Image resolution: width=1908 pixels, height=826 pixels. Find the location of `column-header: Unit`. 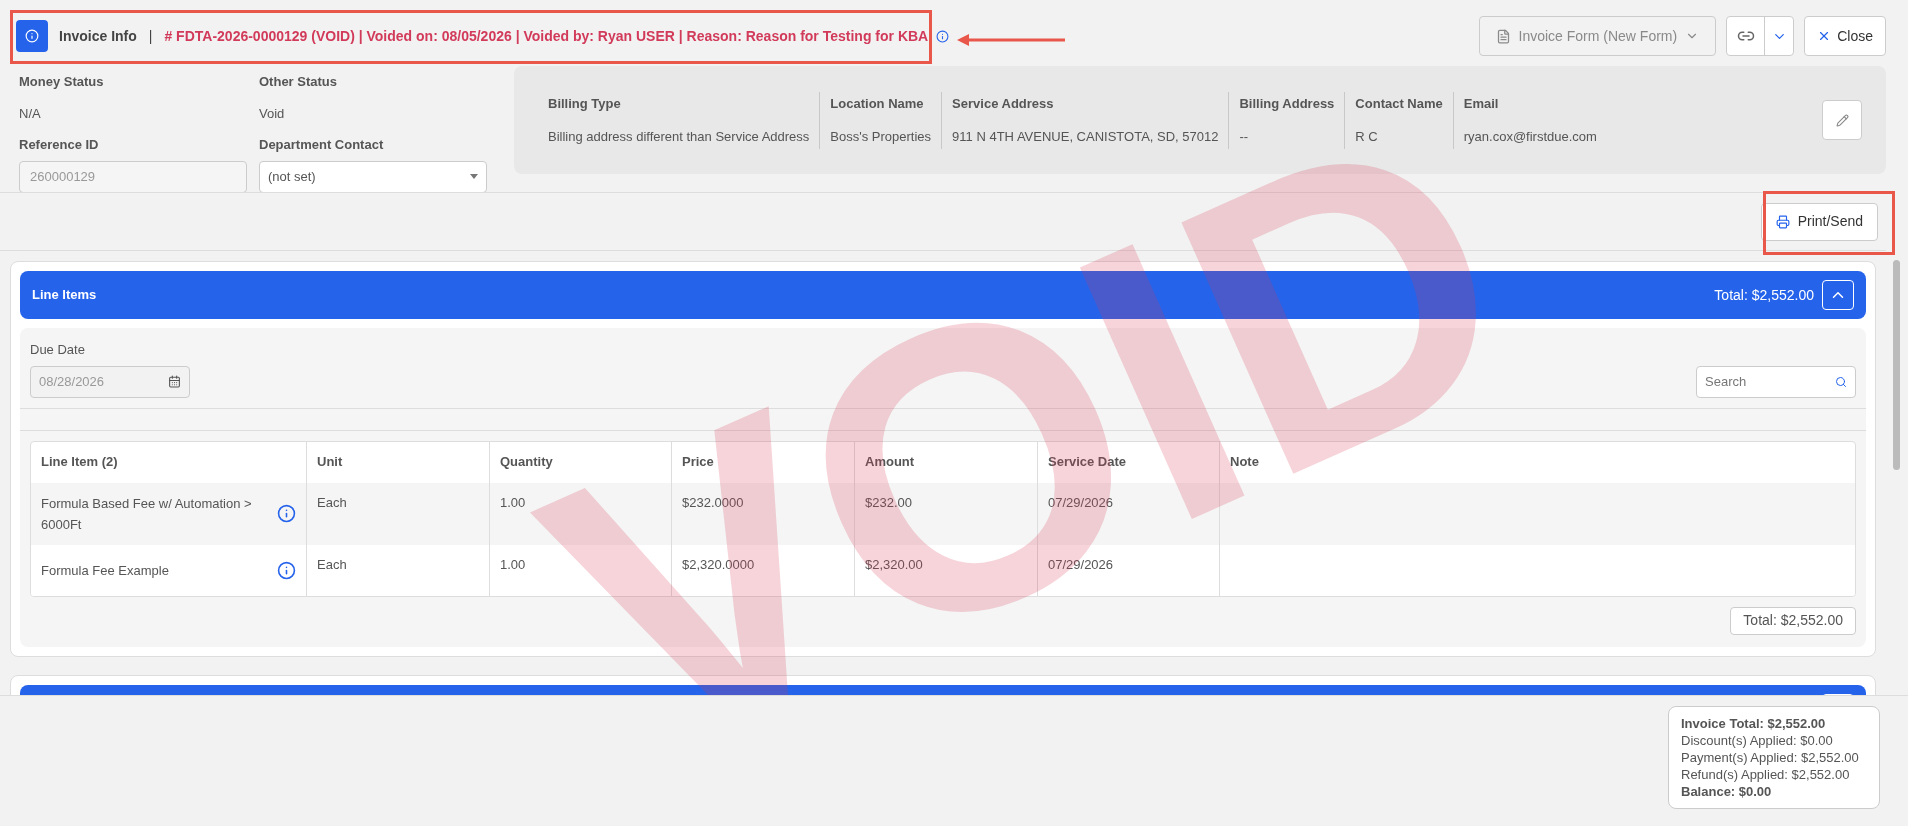

column-header: Unit is located at coordinates (397, 462).